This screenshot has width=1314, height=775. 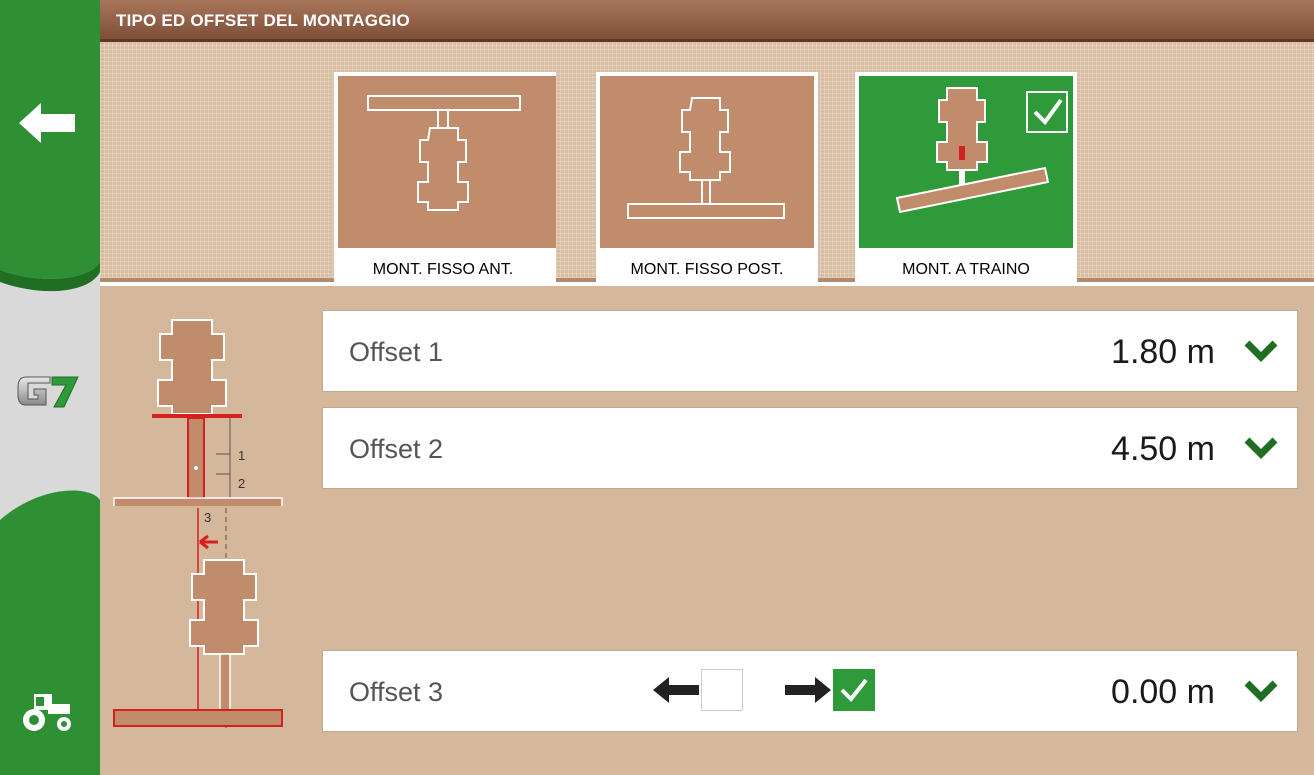 I want to click on direction-left-checkbox, so click(x=722, y=690).